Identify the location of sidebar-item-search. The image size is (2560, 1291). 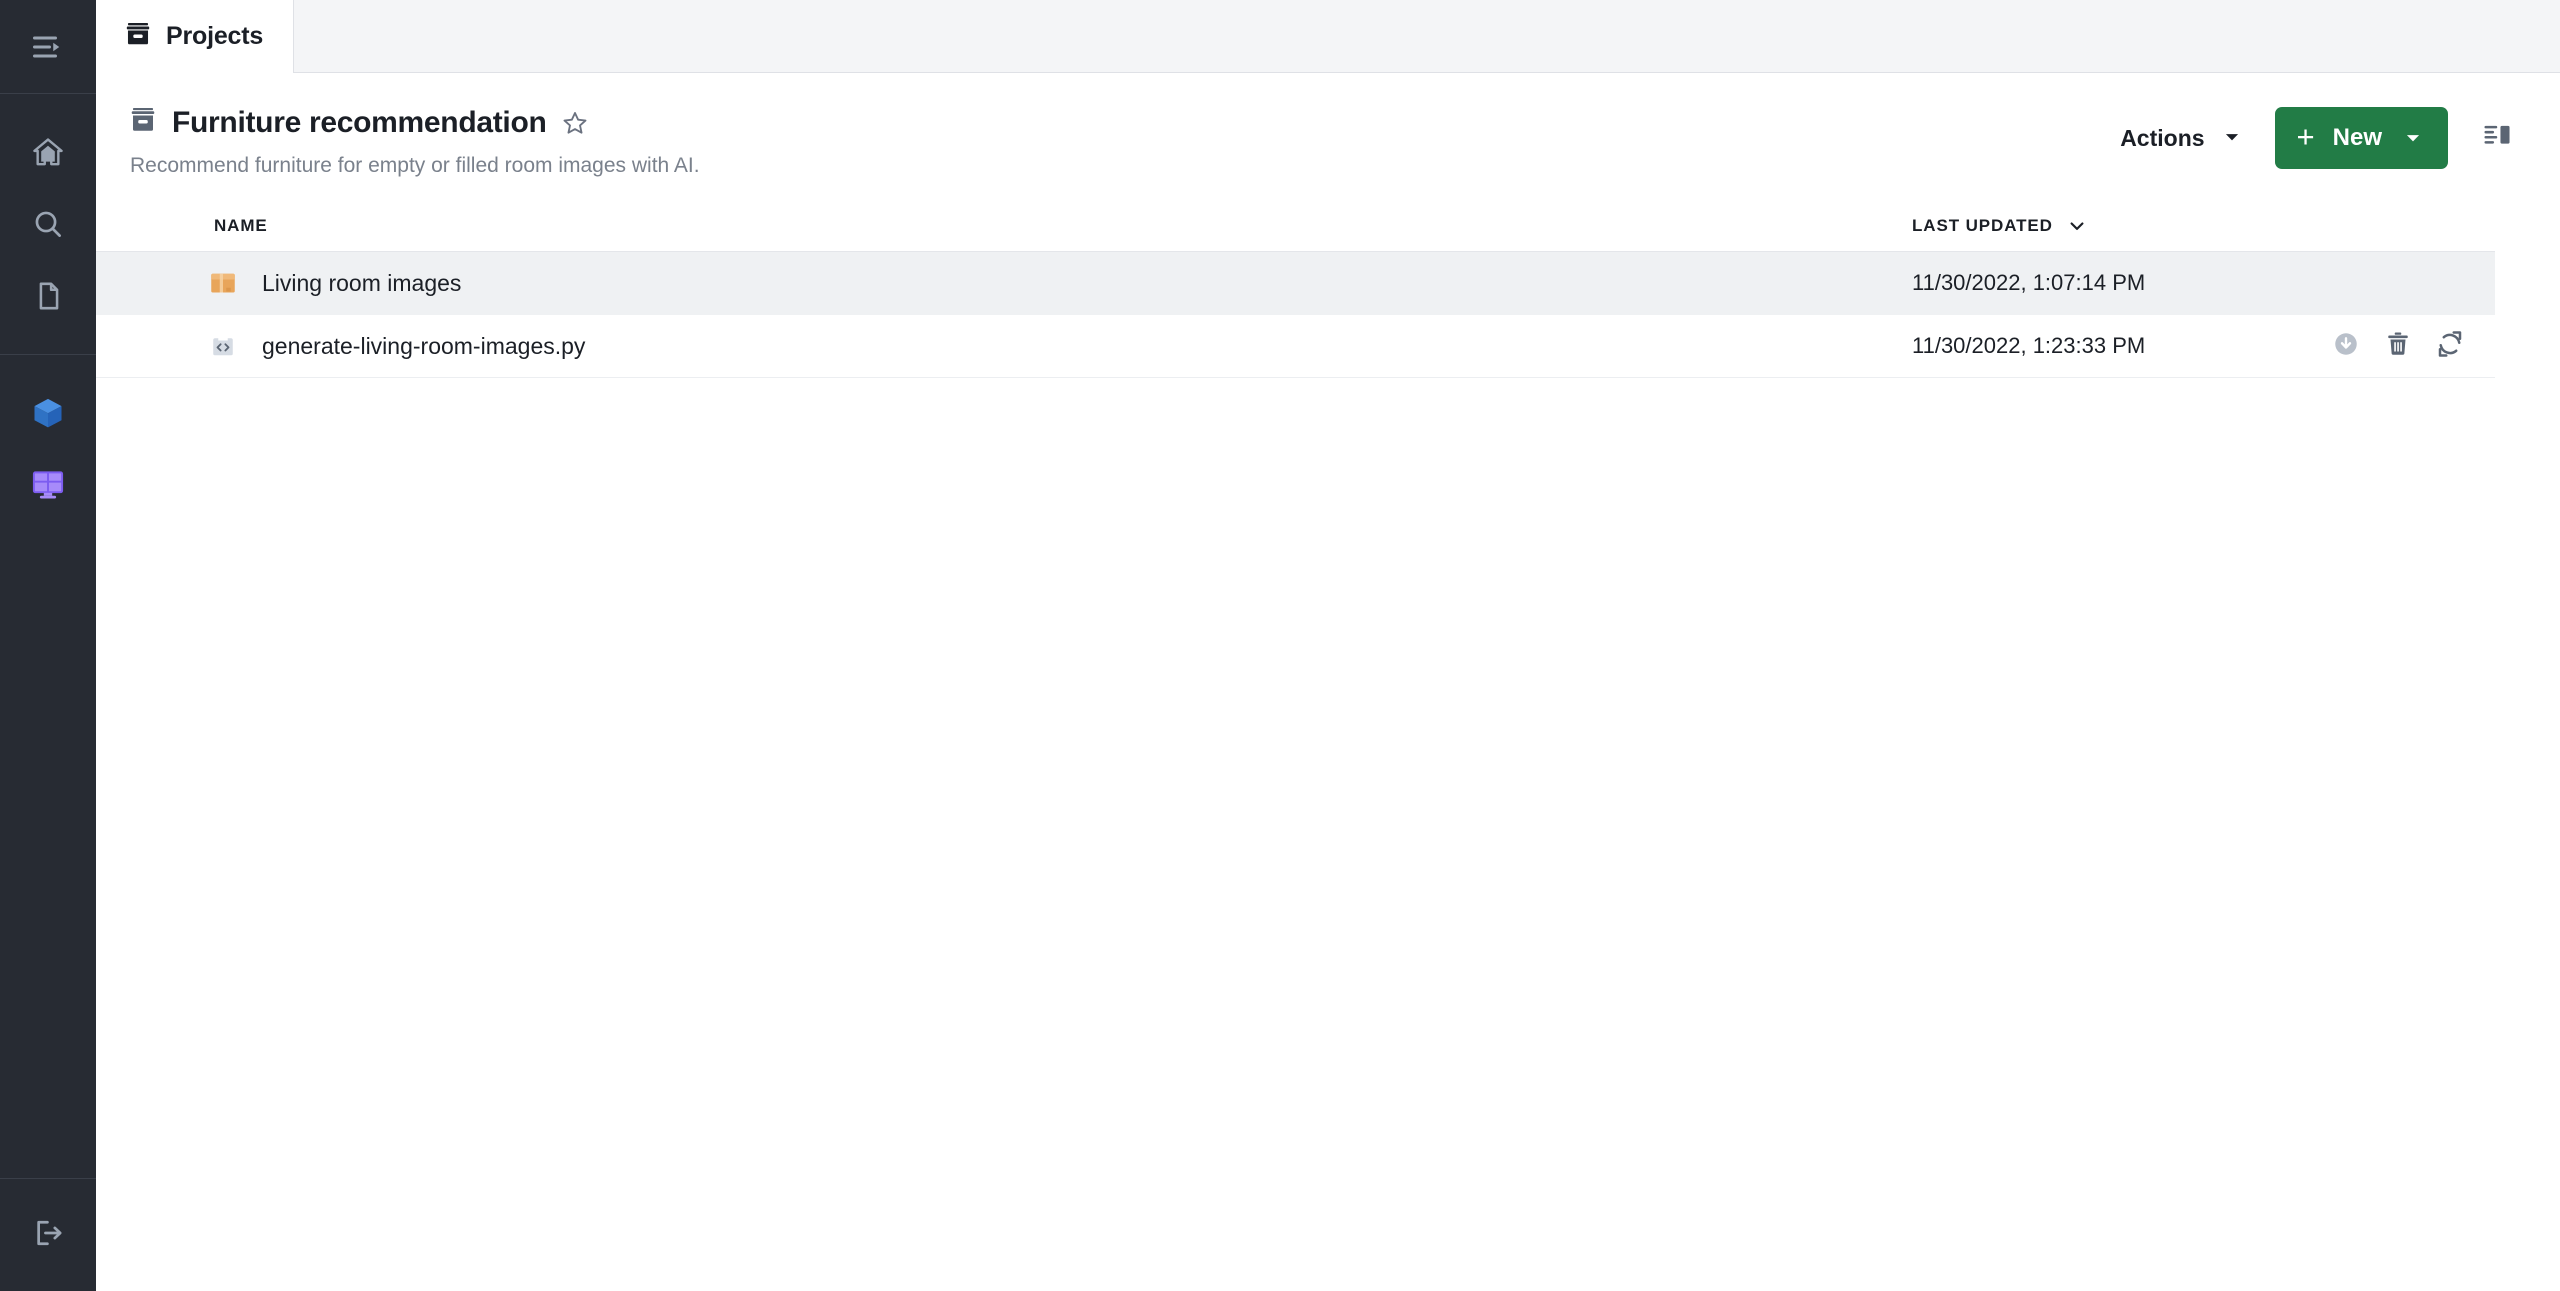
(48, 224).